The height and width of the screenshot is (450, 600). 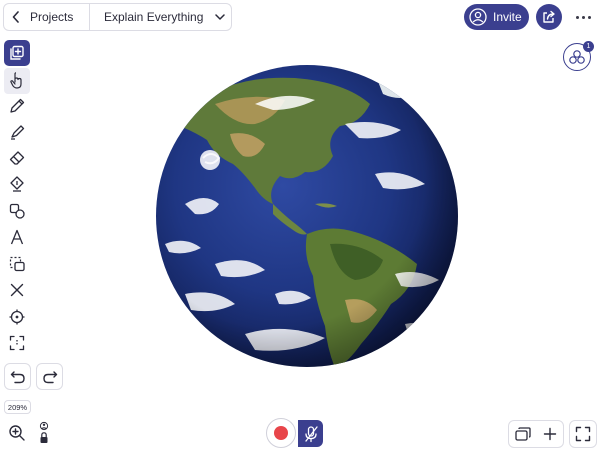 I want to click on slides-overview-button, so click(x=522, y=434).